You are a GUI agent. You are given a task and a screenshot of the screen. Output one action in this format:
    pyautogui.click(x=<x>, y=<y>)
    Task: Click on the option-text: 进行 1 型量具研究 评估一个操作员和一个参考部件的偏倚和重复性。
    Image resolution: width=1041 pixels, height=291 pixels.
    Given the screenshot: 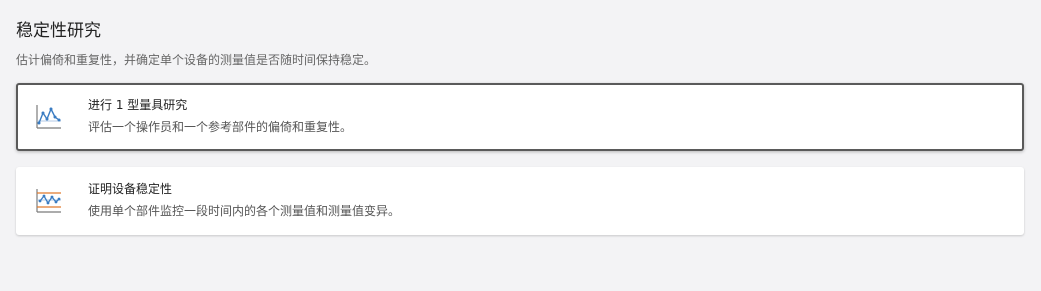 What is the action you would take?
    pyautogui.click(x=220, y=116)
    